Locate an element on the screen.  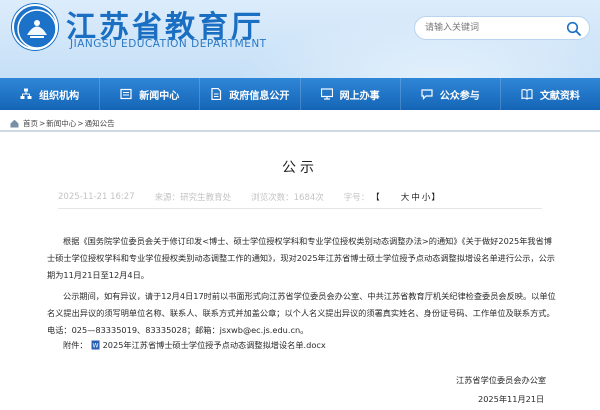
nav-item-organization: 组织机构 is located at coordinates (50, 94).